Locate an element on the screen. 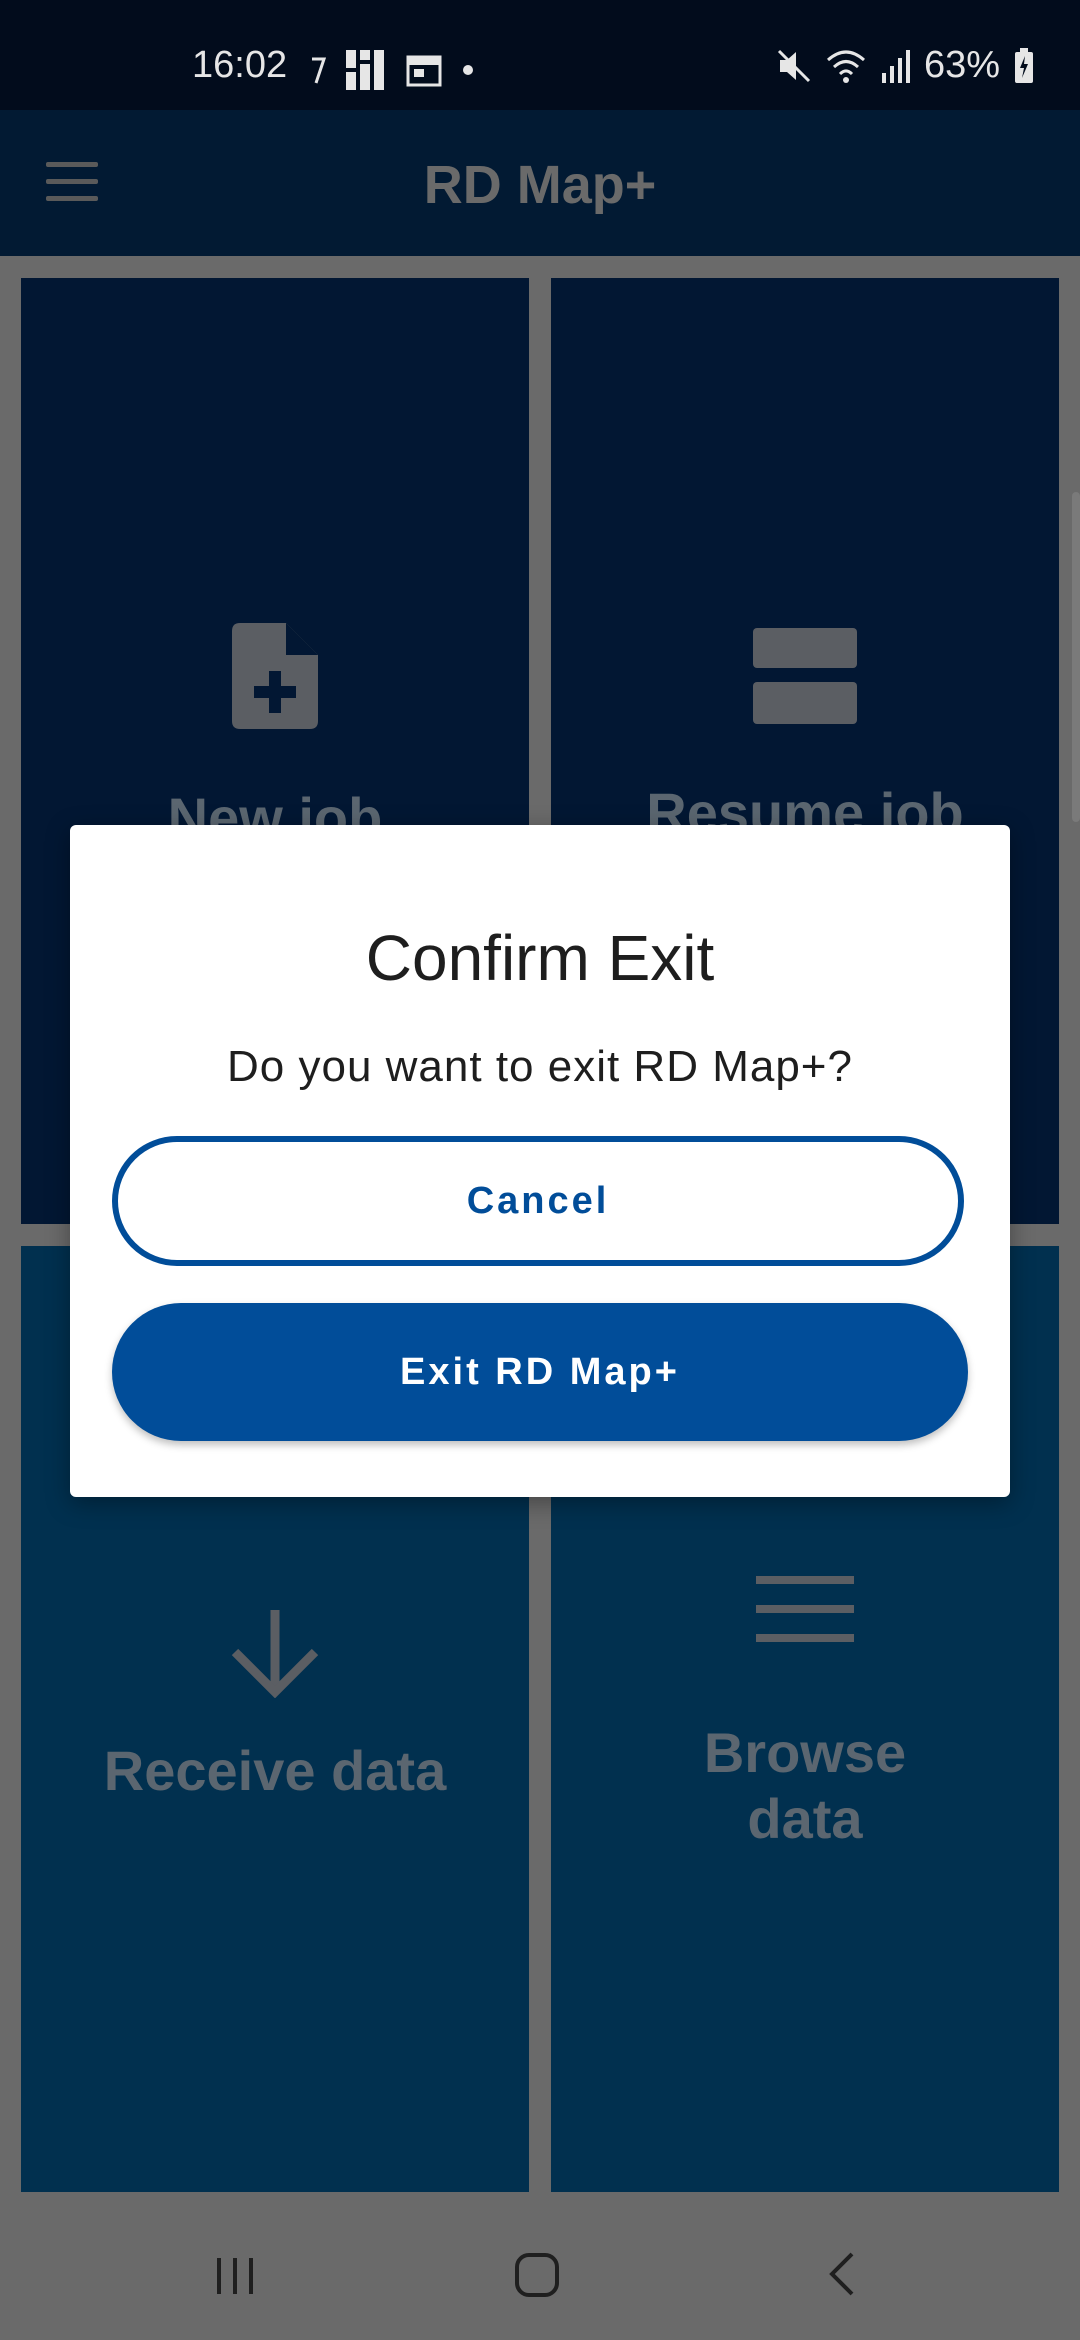  battery-charging-icon is located at coordinates (1024, 65).